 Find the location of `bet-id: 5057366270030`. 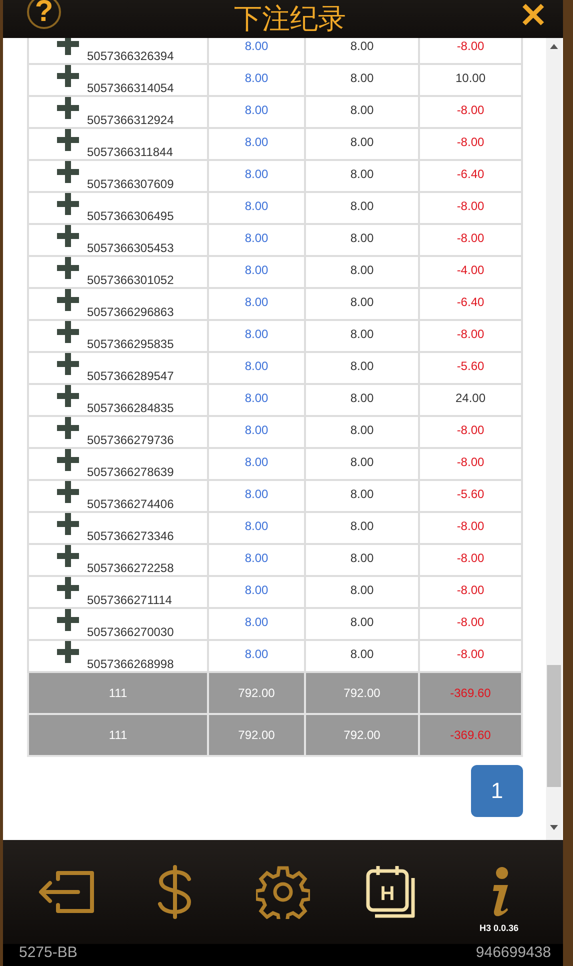

bet-id: 5057366270030 is located at coordinates (130, 632).